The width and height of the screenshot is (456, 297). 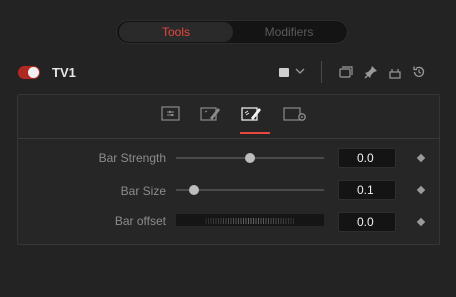 I want to click on controls-icon, so click(x=171, y=114).